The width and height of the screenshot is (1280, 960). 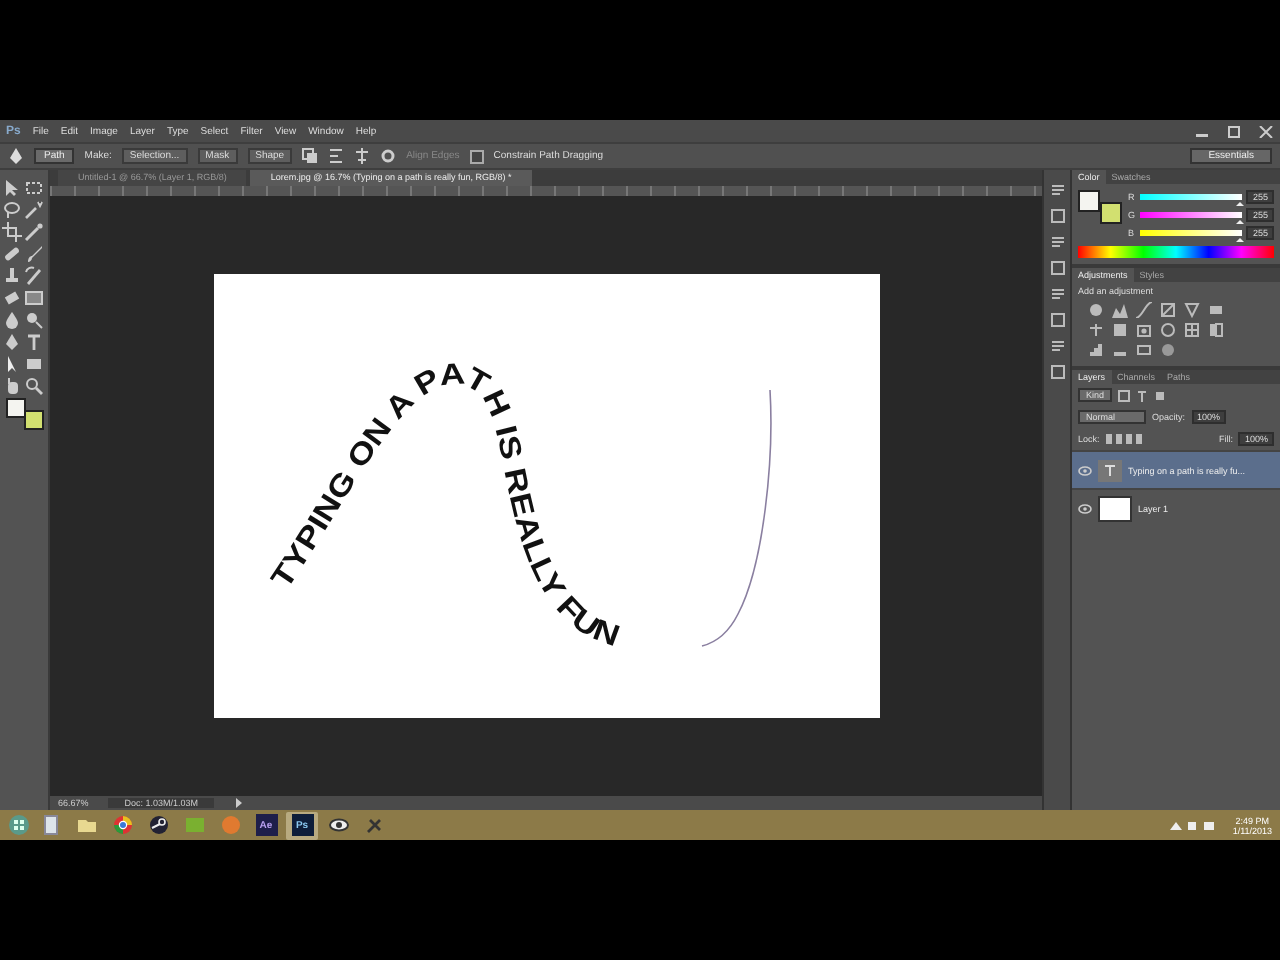 I want to click on wand-icon, so click(x=34, y=210).